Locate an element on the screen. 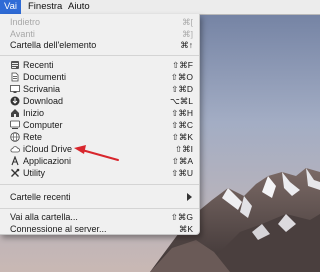  menu-vai: Vai is located at coordinates (11, 7).